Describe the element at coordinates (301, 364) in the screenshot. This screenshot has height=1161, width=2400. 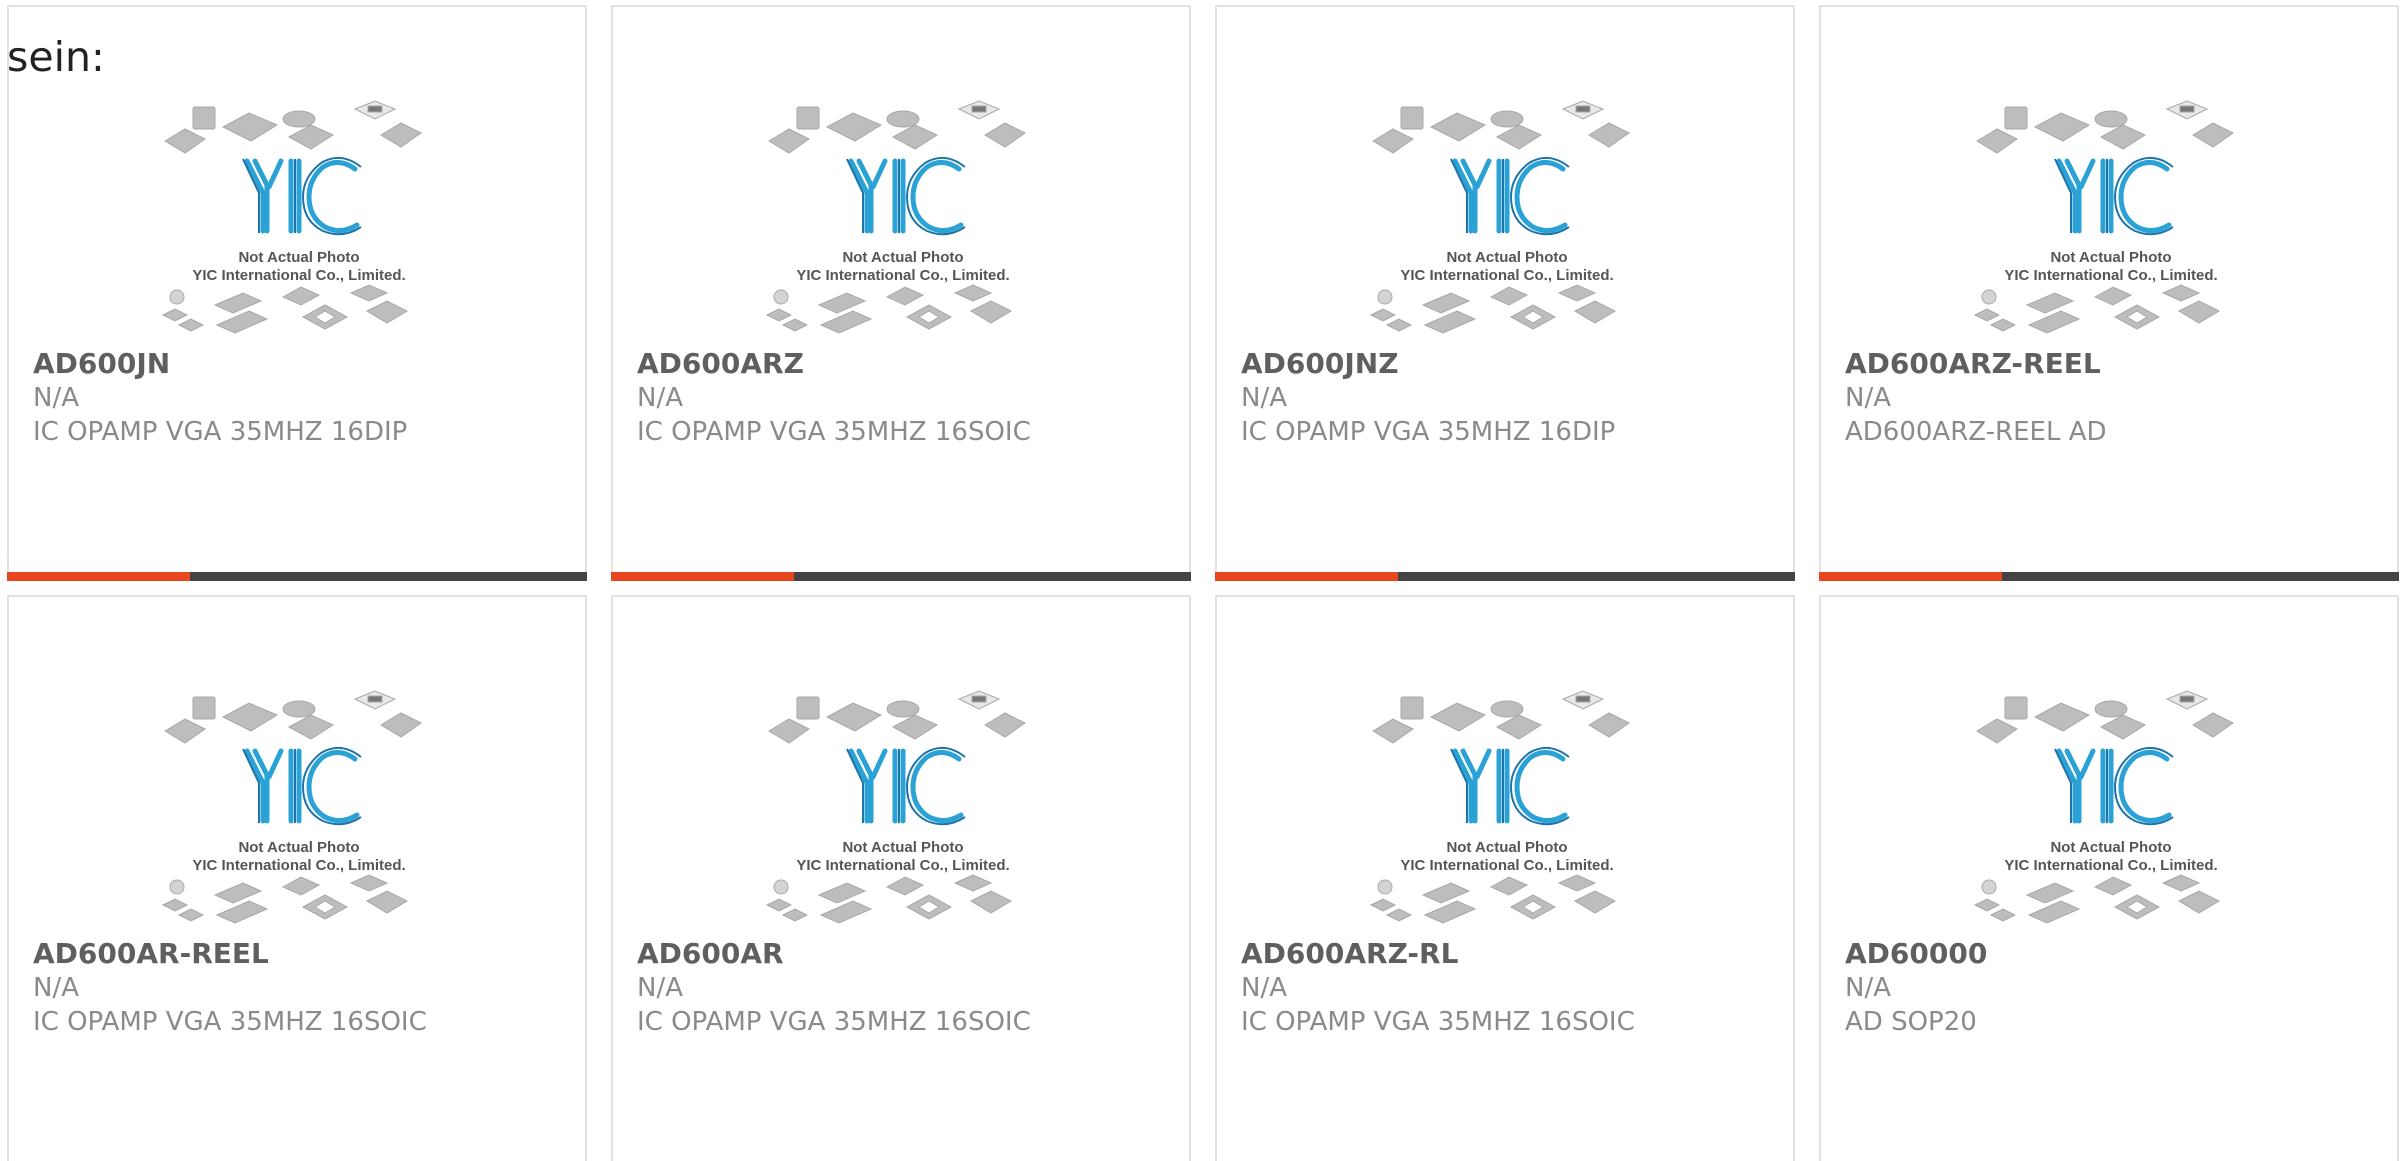
I see `product-part-number: AD600JN` at that location.